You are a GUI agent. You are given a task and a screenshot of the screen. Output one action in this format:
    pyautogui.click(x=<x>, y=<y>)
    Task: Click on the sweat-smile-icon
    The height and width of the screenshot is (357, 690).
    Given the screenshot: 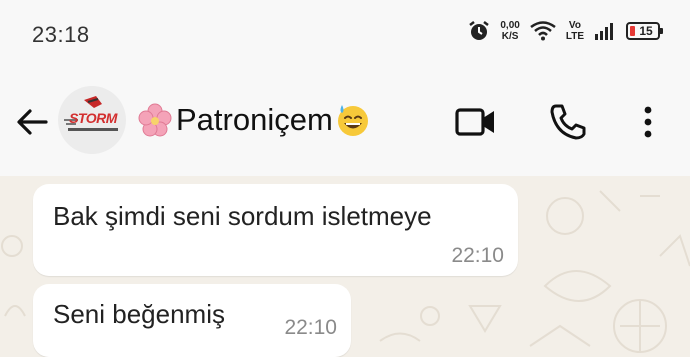 What is the action you would take?
    pyautogui.click(x=352, y=120)
    